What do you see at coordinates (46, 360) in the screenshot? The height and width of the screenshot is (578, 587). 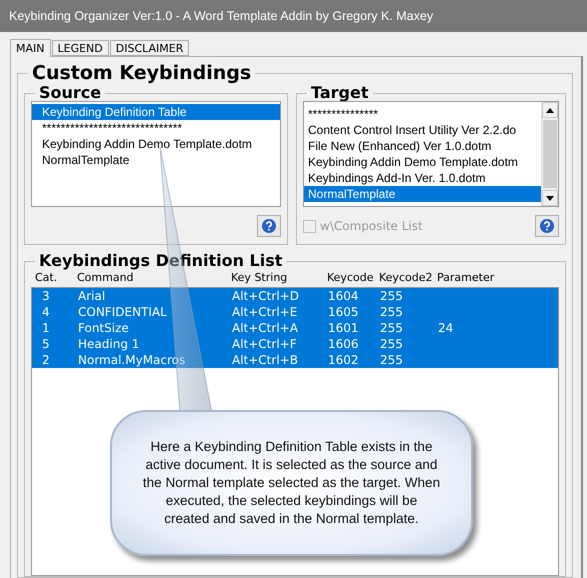 I see `table-cell-text: 2` at bounding box center [46, 360].